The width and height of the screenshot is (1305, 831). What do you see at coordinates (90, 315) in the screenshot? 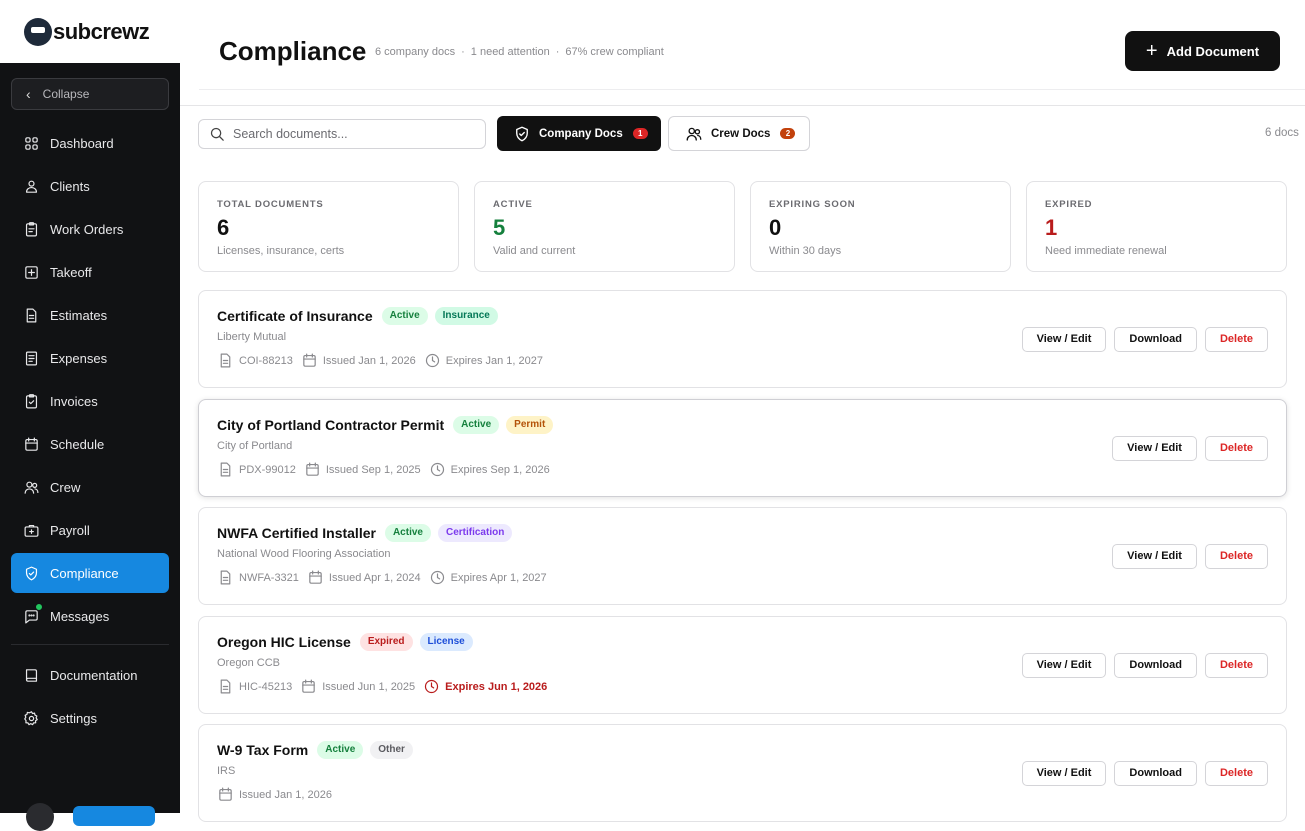
I see `sidebar-item-estimates: Estimates` at bounding box center [90, 315].